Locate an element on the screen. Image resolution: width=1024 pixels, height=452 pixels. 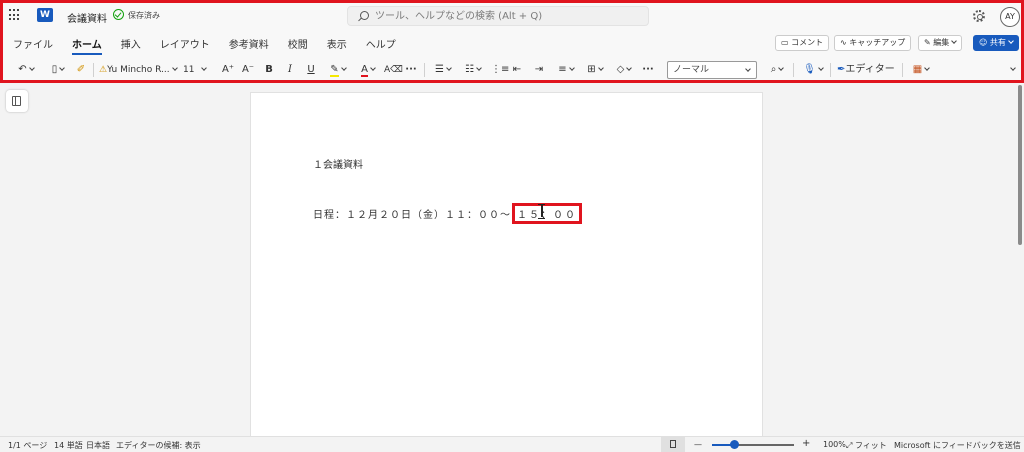
navigation-pane-button is located at coordinates (17, 101).